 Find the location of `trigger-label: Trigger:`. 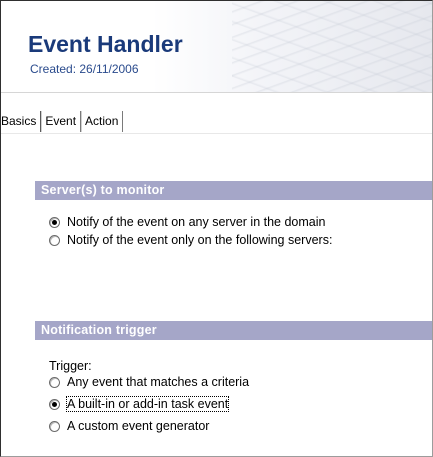

trigger-label: Trigger: is located at coordinates (70, 366).